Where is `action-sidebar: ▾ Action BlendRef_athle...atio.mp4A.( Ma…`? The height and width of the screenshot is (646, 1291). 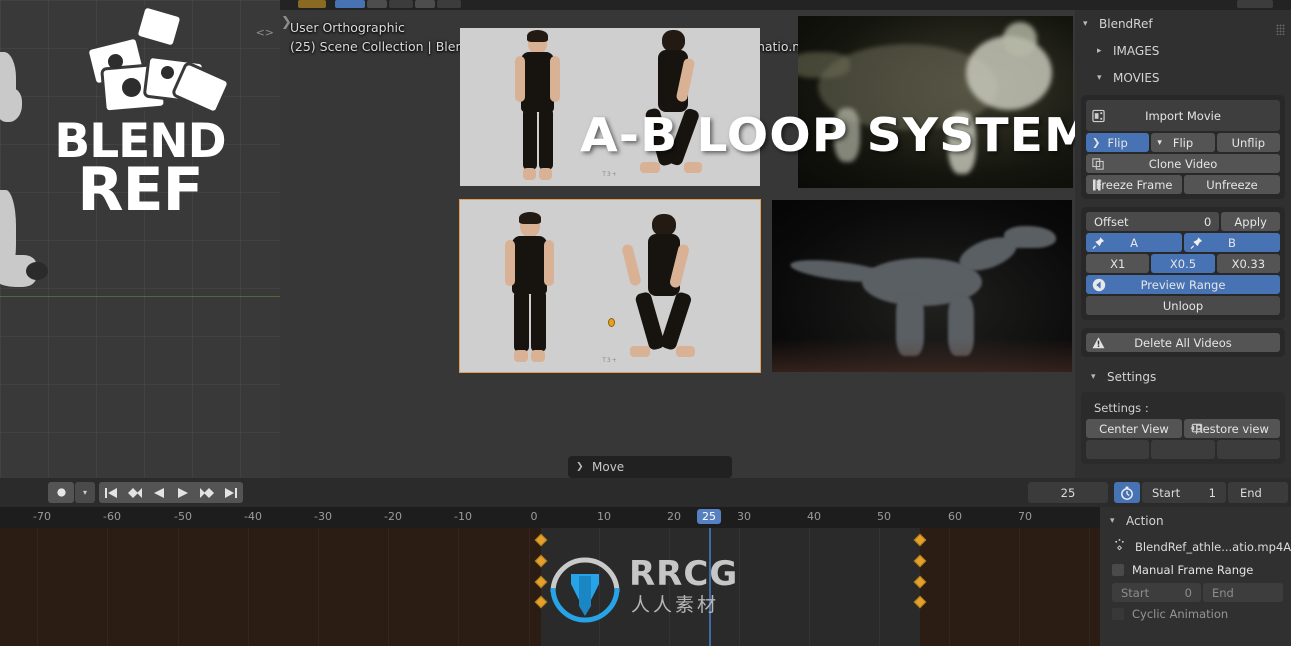
action-sidebar: ▾ Action BlendRef_athle...atio.mp4A.( Ma… is located at coordinates (1195, 576).